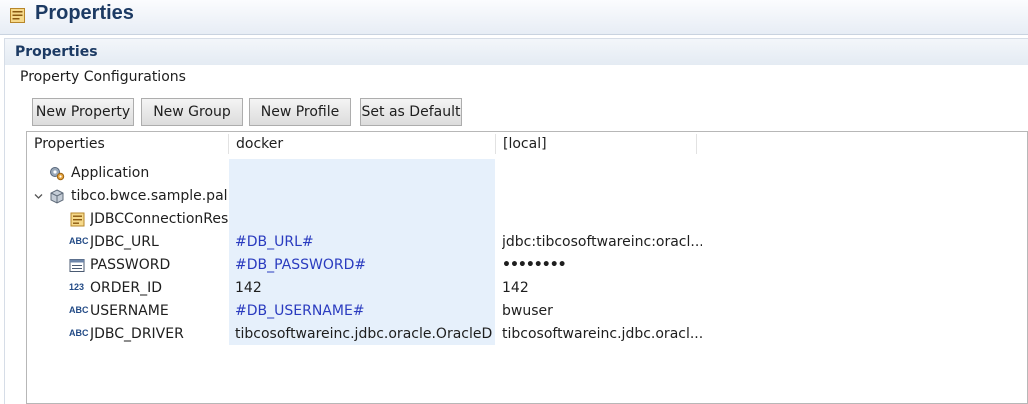 The width and height of the screenshot is (1028, 404). What do you see at coordinates (137, 334) in the screenshot?
I see `property-name: JDBC_DRIVER` at bounding box center [137, 334].